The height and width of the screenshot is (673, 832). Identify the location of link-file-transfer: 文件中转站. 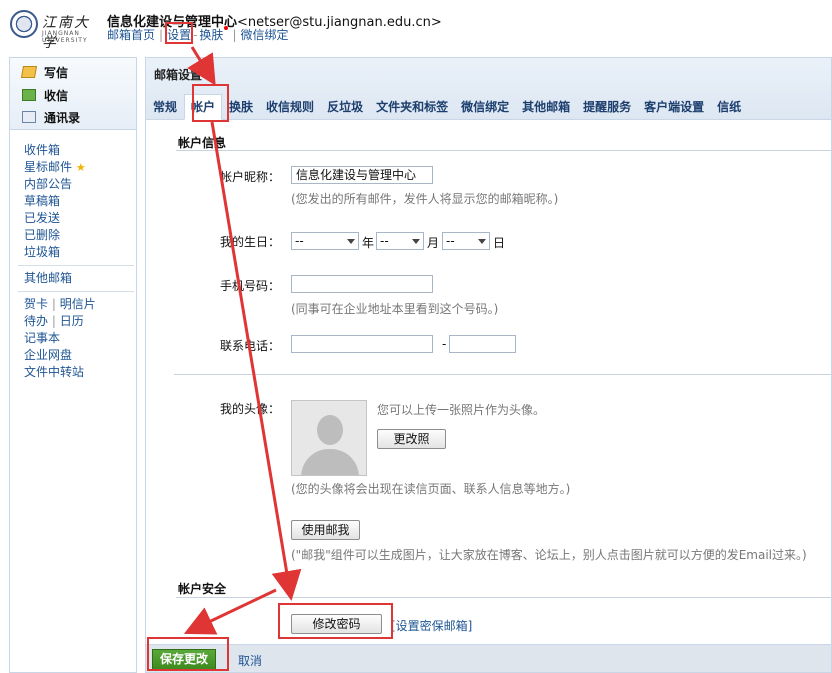
(78, 372).